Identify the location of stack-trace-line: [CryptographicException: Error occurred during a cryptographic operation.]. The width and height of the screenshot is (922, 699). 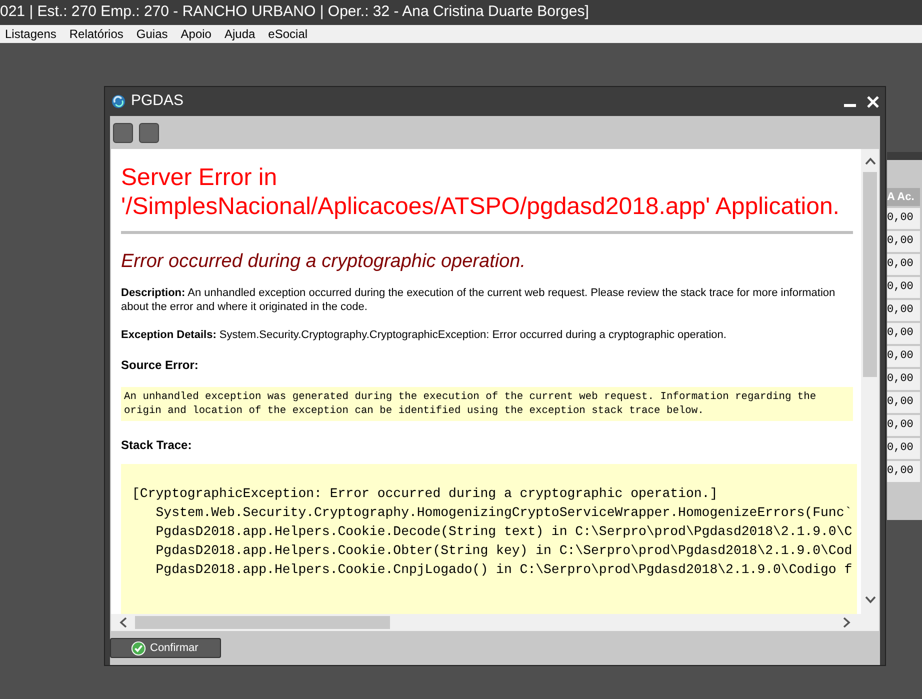
(425, 494).